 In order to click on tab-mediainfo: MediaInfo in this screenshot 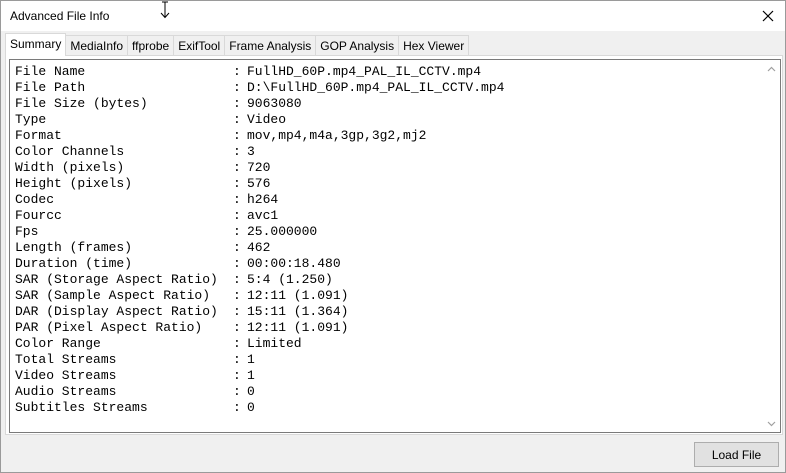, I will do `click(97, 45)`.